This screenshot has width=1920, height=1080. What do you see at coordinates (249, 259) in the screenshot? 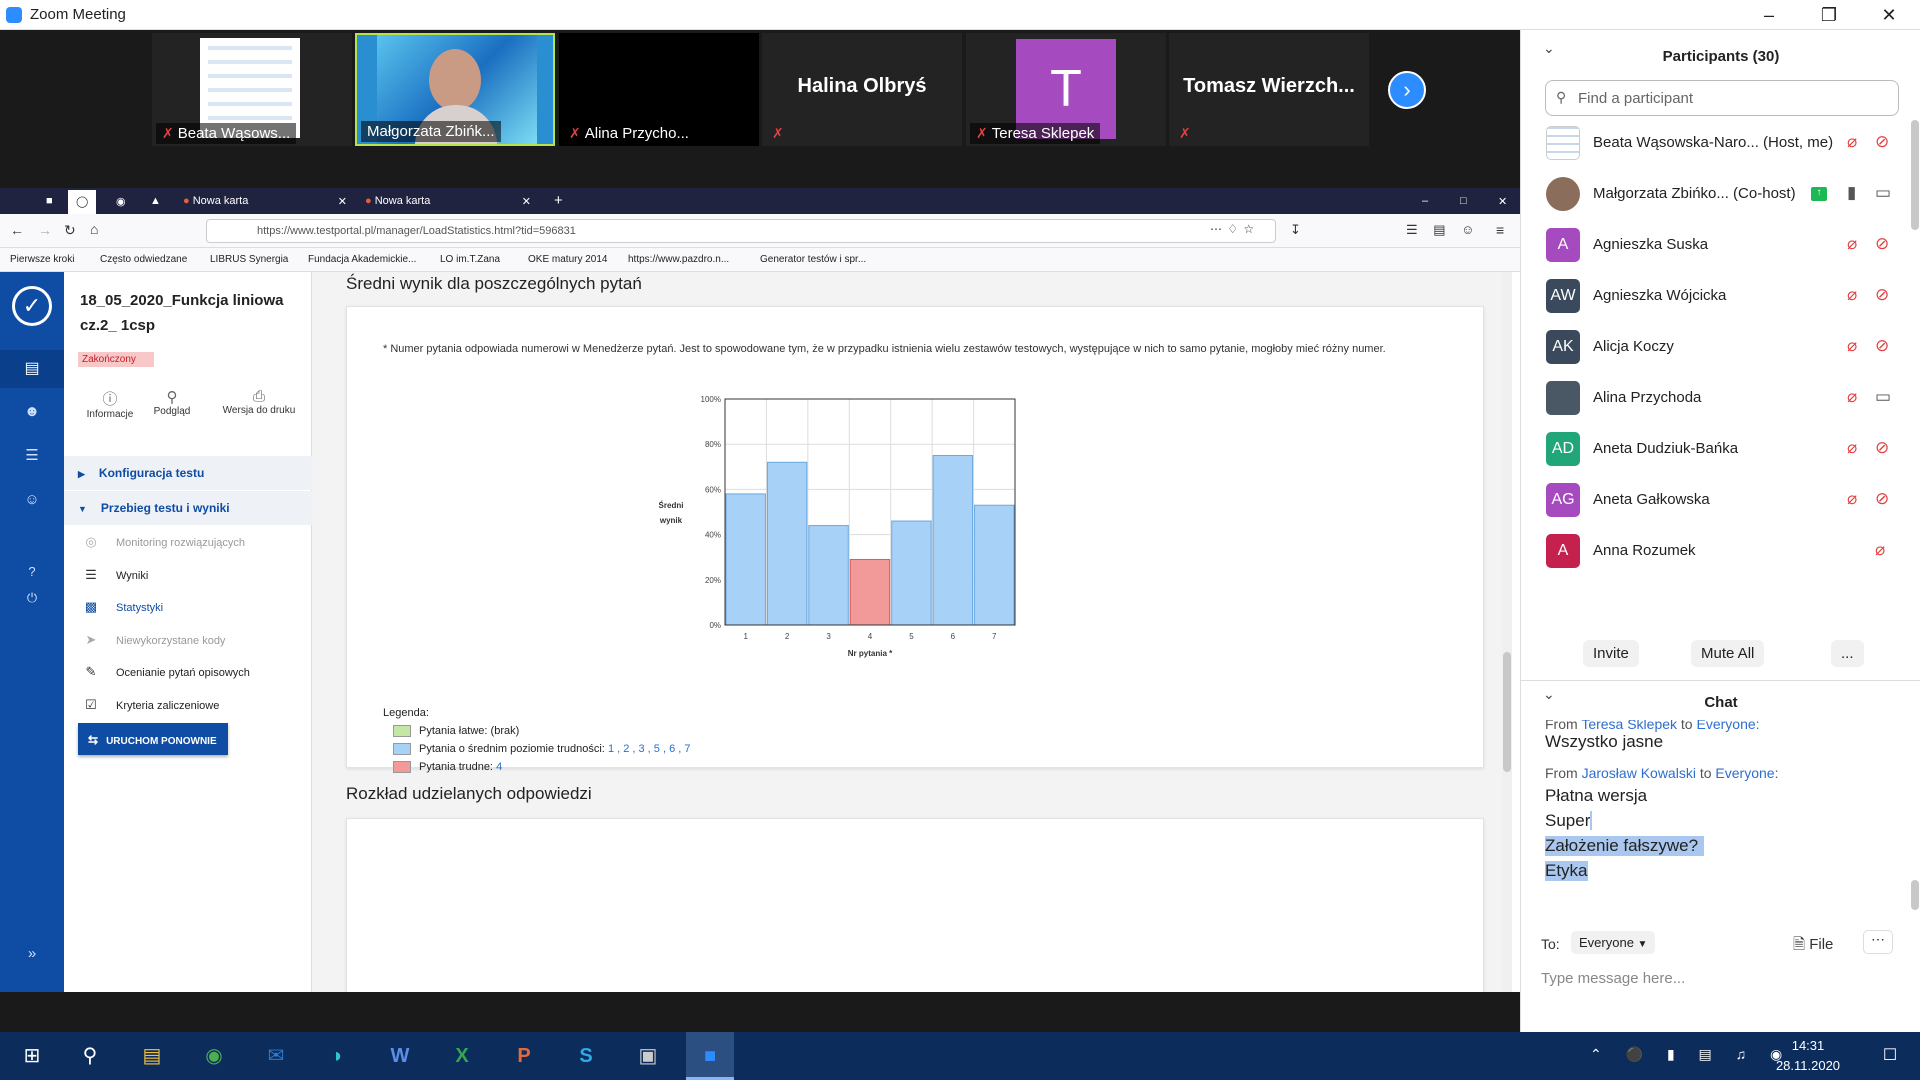
I see `bookmark-3: LIBRUS Synergia` at bounding box center [249, 259].